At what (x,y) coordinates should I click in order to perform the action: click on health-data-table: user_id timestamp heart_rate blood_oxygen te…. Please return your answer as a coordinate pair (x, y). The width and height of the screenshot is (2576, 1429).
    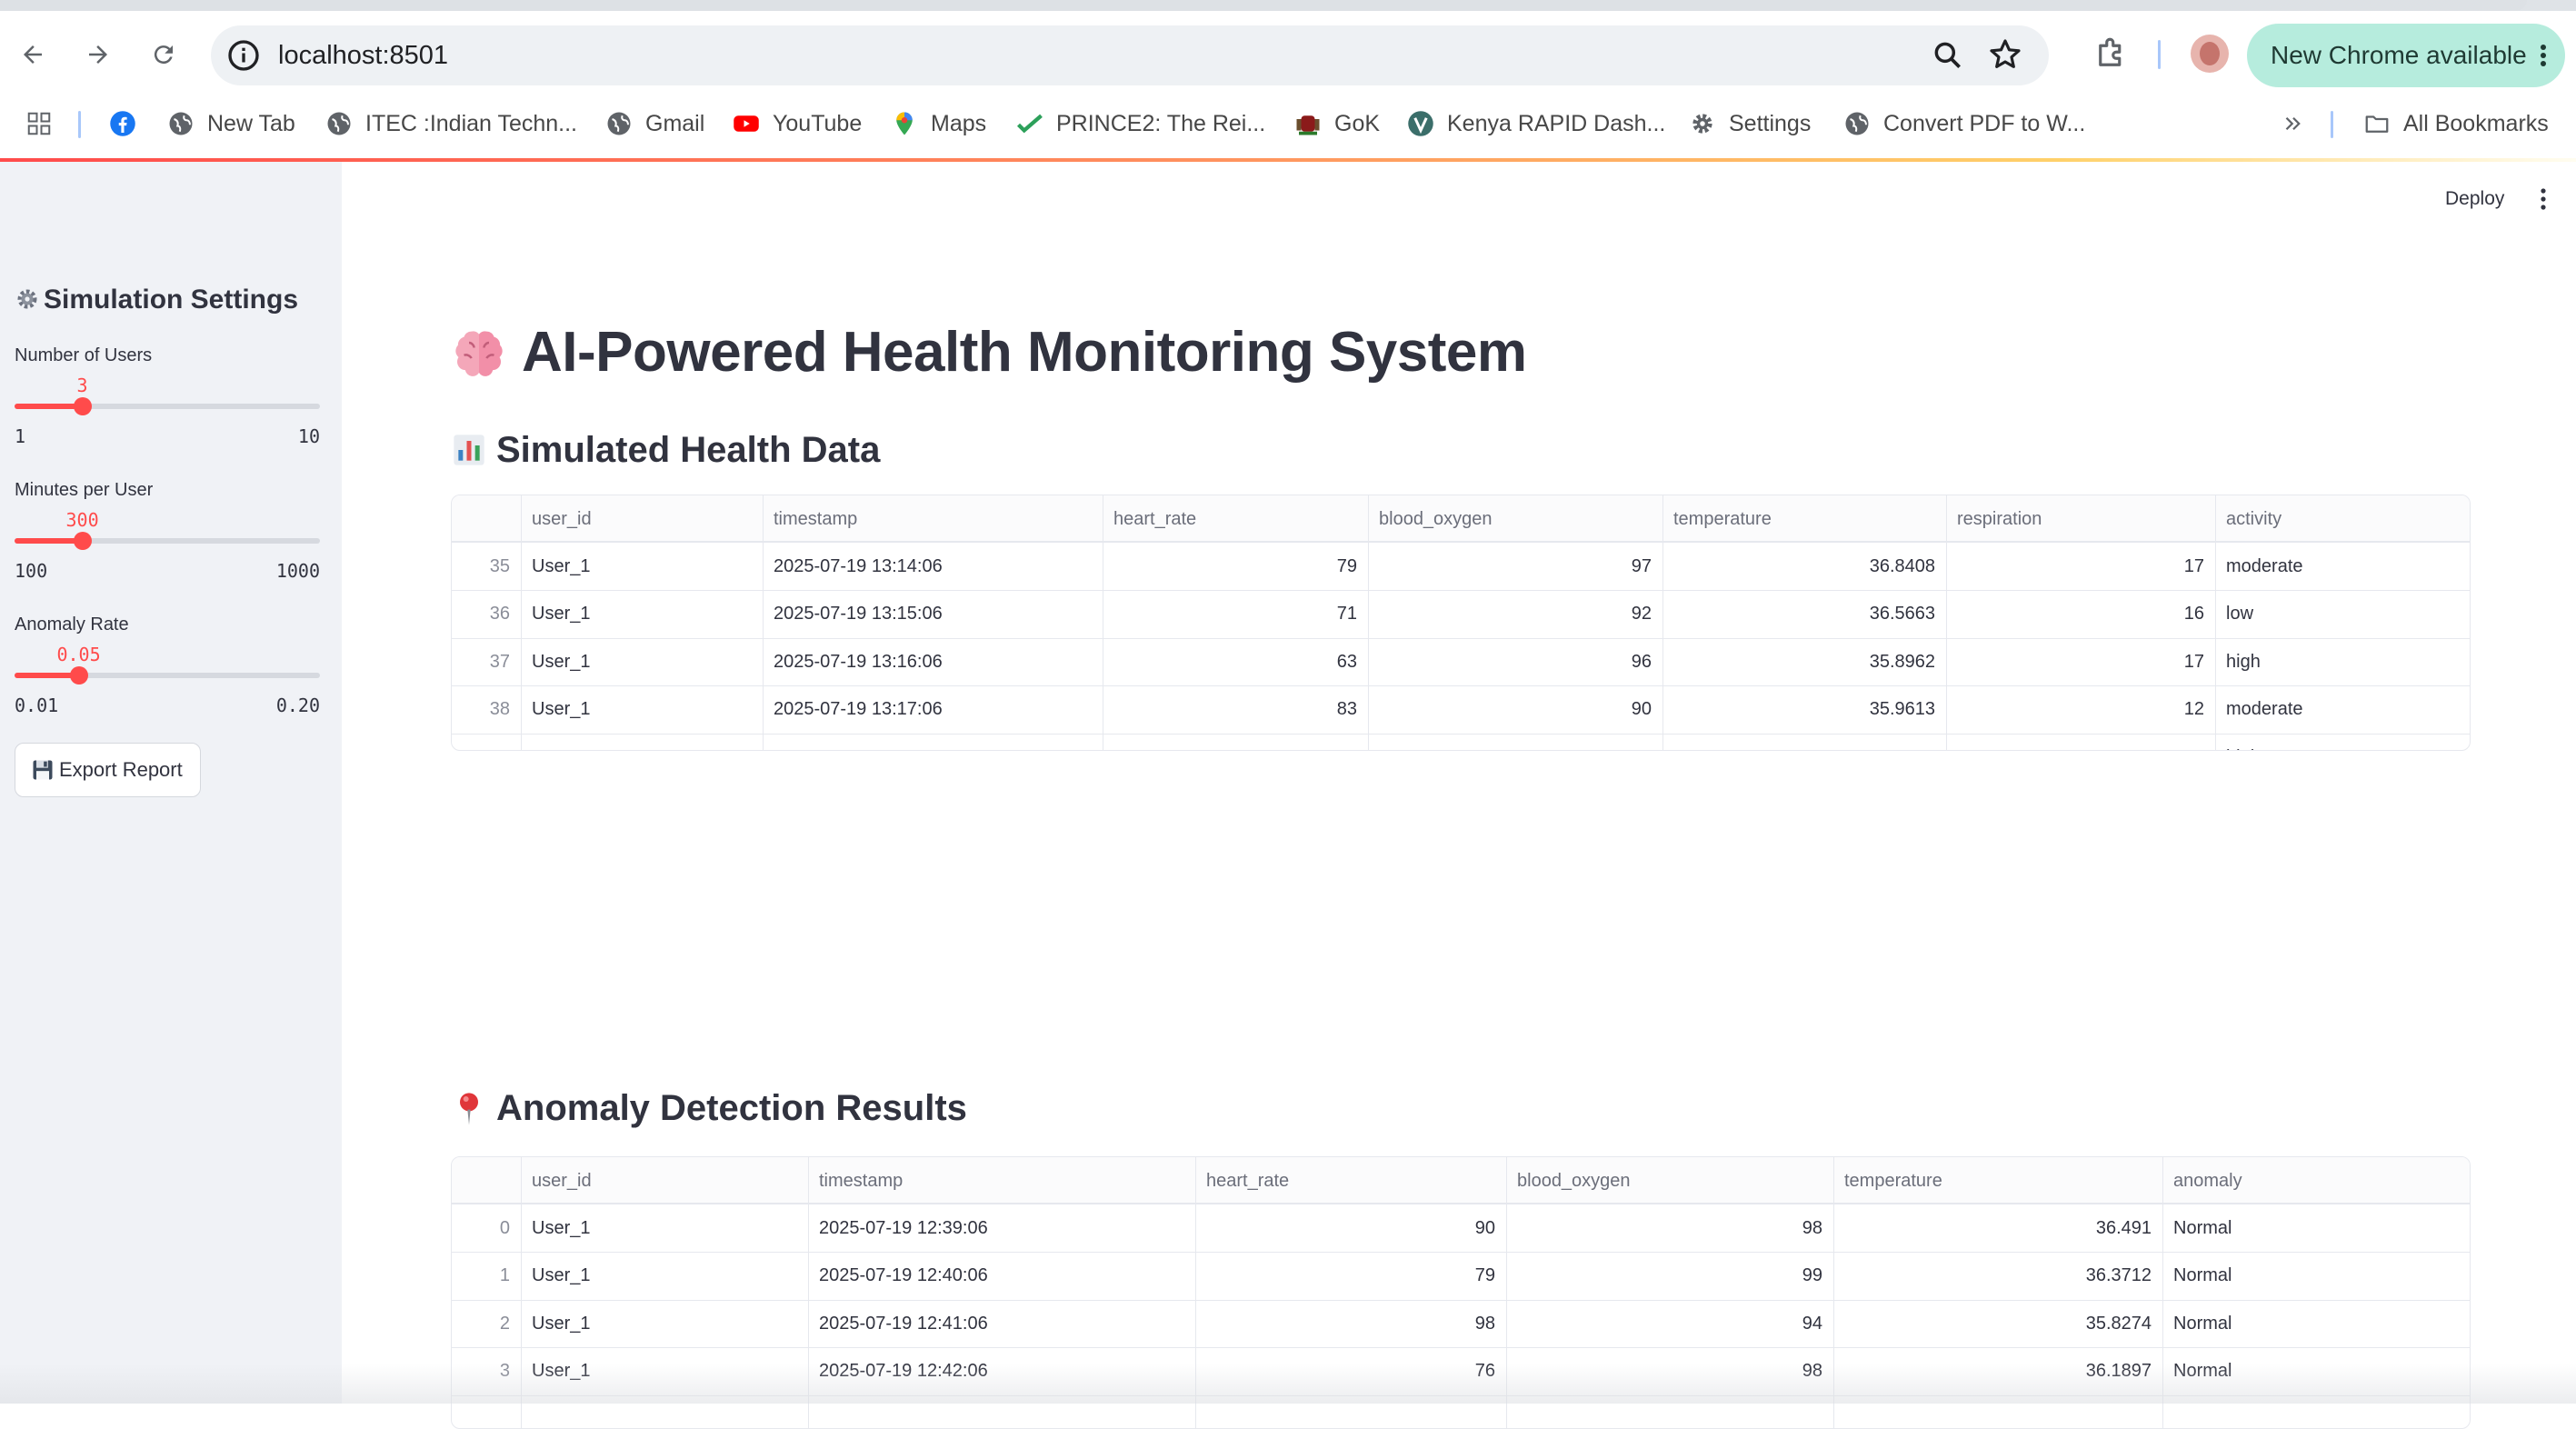
    Looking at the image, I should click on (1461, 623).